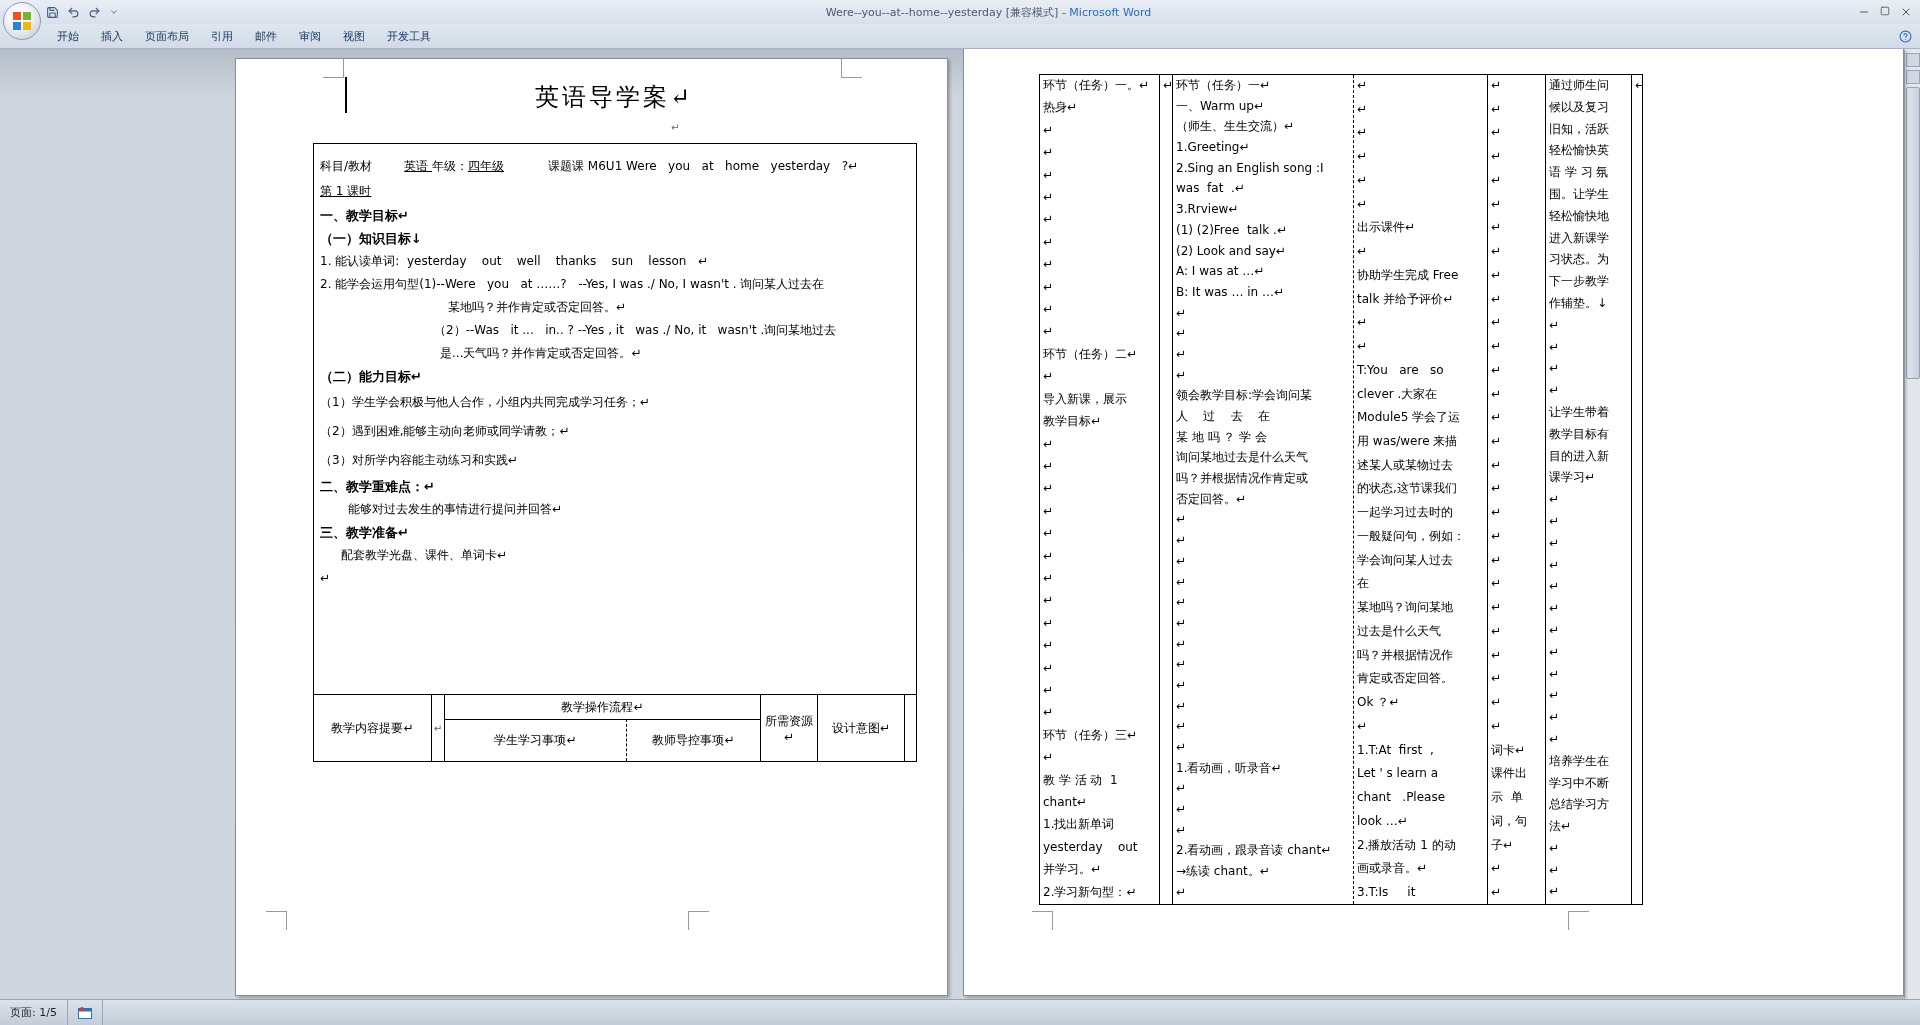 Image resolution: width=1920 pixels, height=1025 pixels. I want to click on document-check-icon, so click(84, 1012).